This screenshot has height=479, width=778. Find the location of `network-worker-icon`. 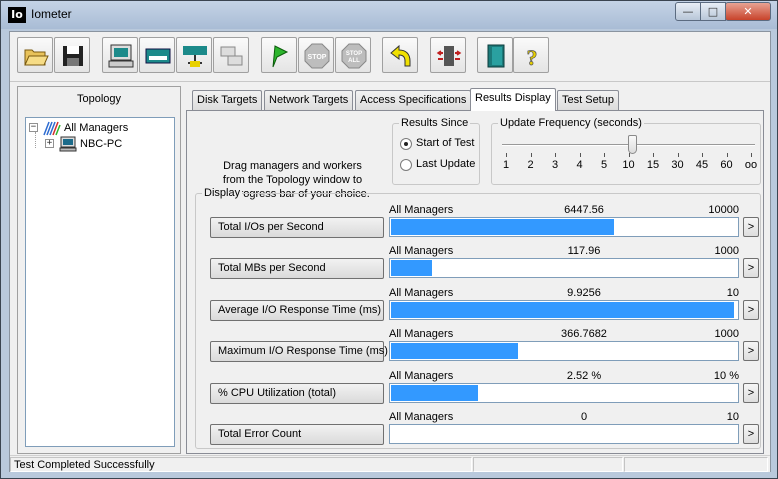

network-worker-icon is located at coordinates (158, 56).